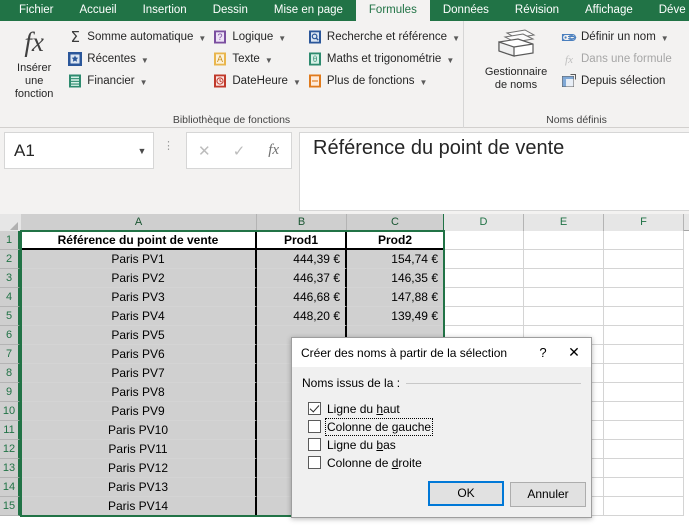  I want to click on cancel-button: Annuler, so click(548, 494).